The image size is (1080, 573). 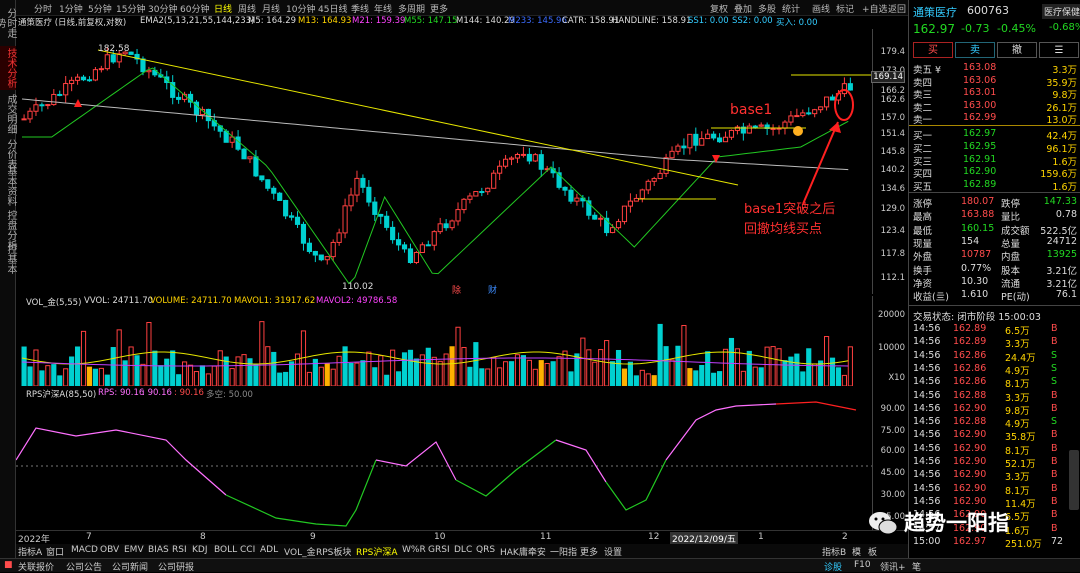 I want to click on cancel-order-button: 撤, so click(x=1017, y=50).